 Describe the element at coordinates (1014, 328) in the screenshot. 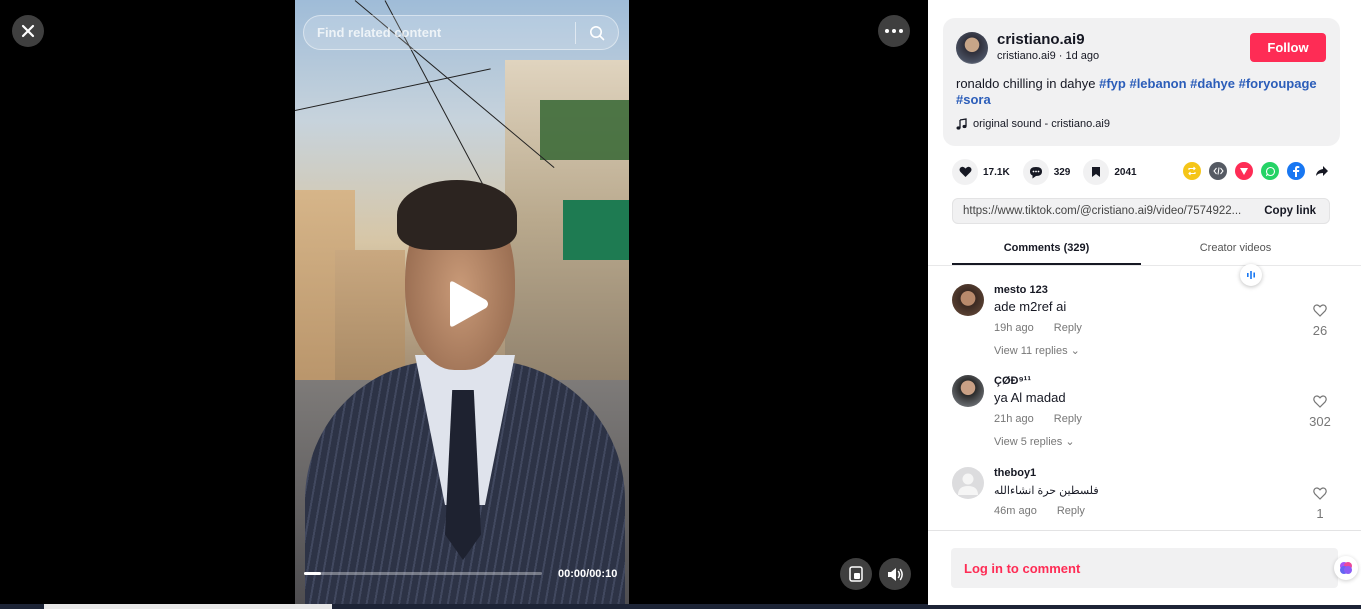

I see `comment-time: 19h ago` at that location.